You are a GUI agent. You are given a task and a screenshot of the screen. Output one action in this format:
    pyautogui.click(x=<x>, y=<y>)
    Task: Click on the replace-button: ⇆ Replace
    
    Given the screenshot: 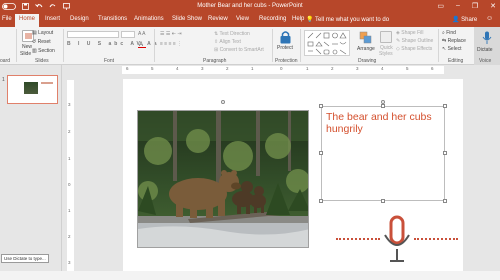 What is the action you would take?
    pyautogui.click(x=454, y=41)
    